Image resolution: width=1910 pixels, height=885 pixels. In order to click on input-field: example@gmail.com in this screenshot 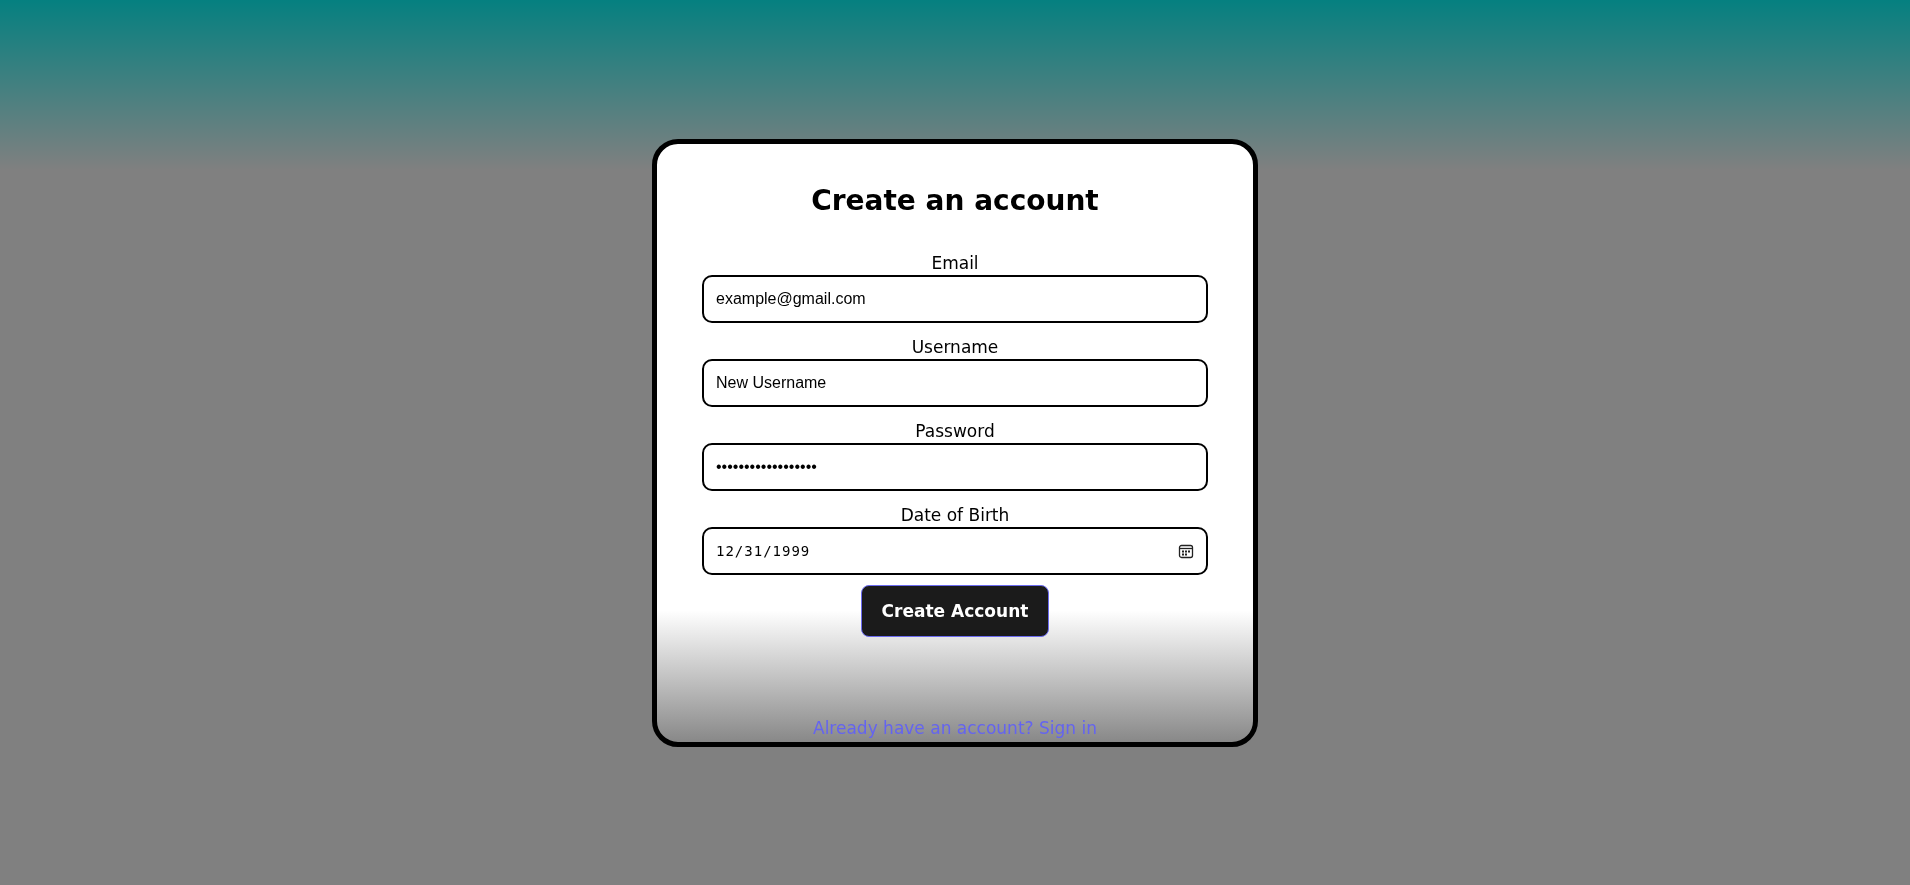, I will do `click(955, 299)`.